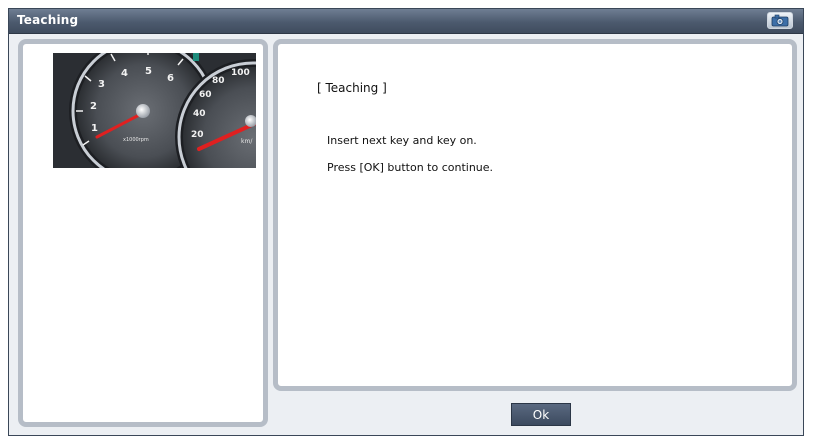  What do you see at coordinates (240, 73) in the screenshot?
I see `speedo-number: 100` at bounding box center [240, 73].